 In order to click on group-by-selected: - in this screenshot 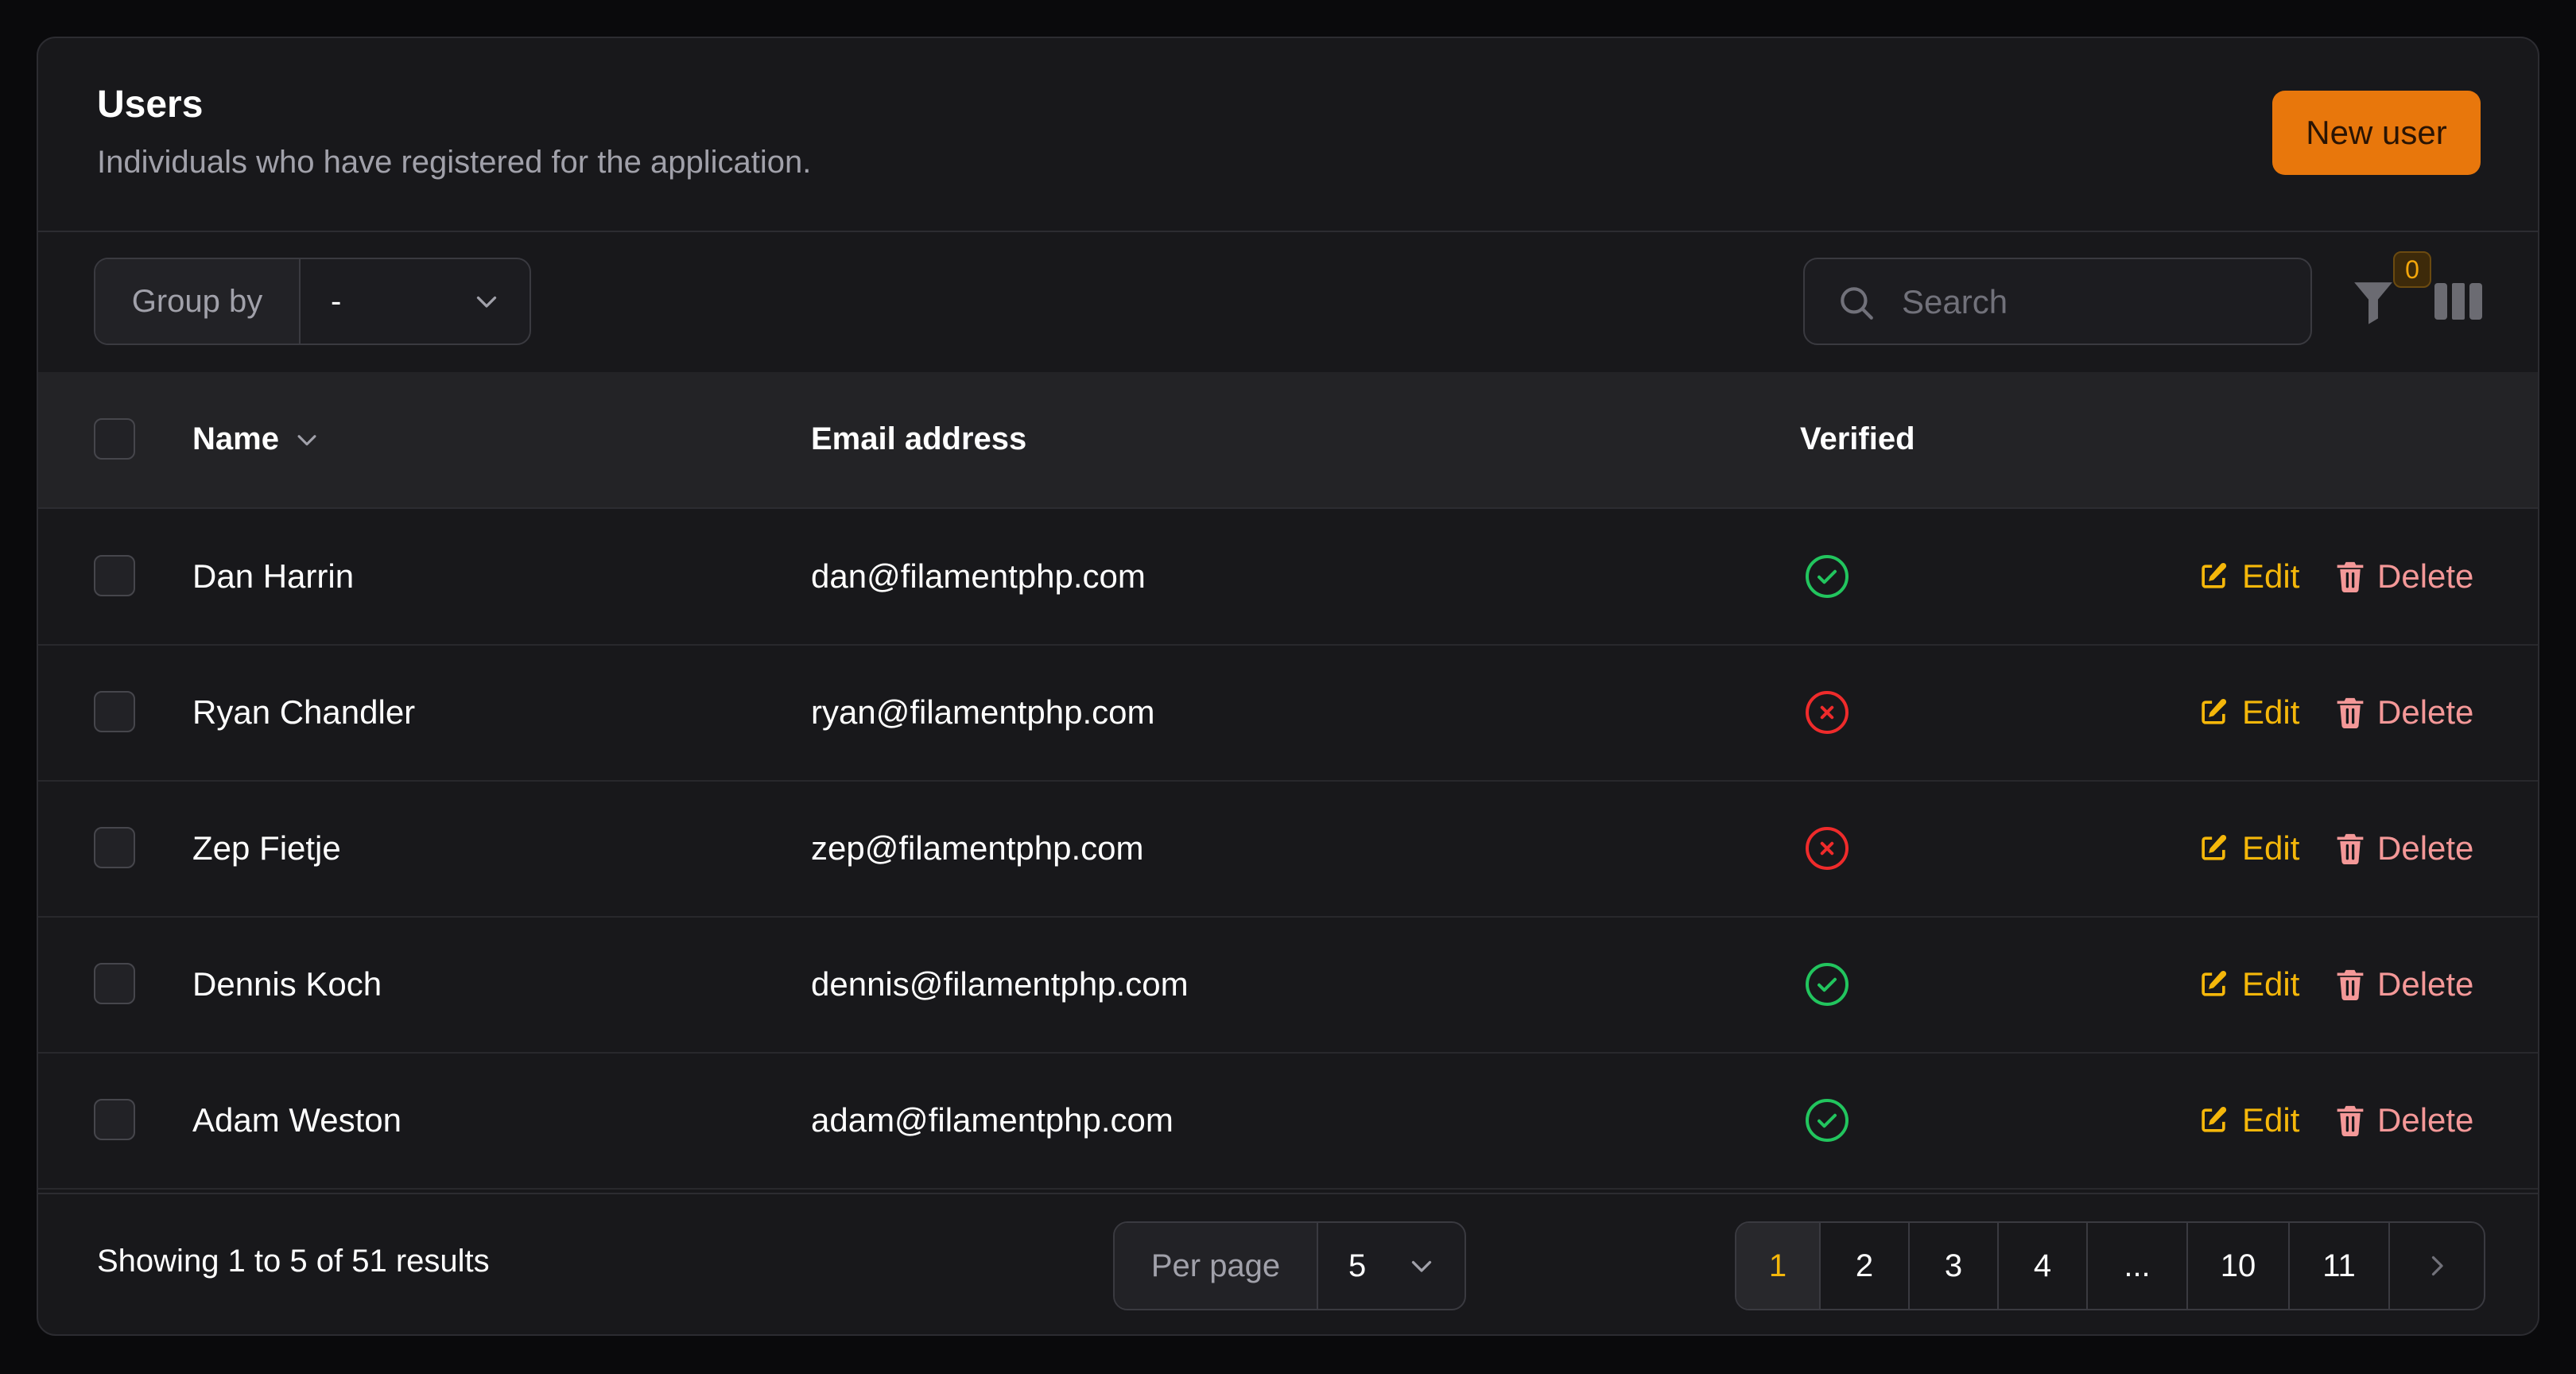, I will do `click(336, 301)`.